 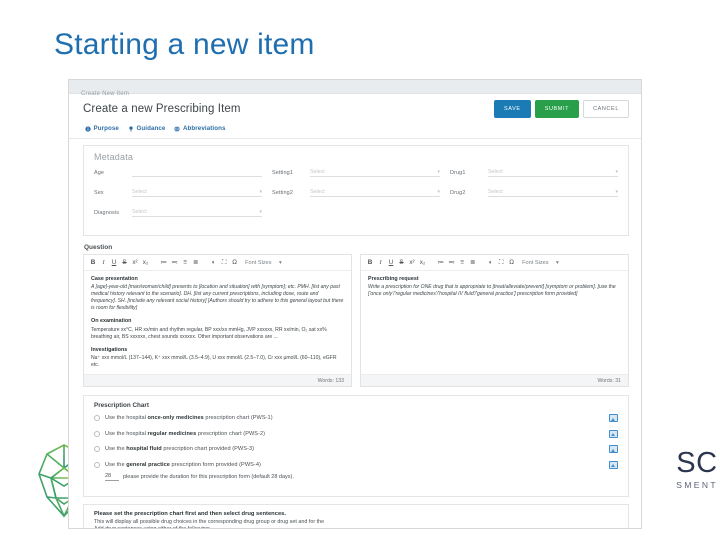 I want to click on pws2-text-pre: Use the hospital, so click(x=126, y=433).